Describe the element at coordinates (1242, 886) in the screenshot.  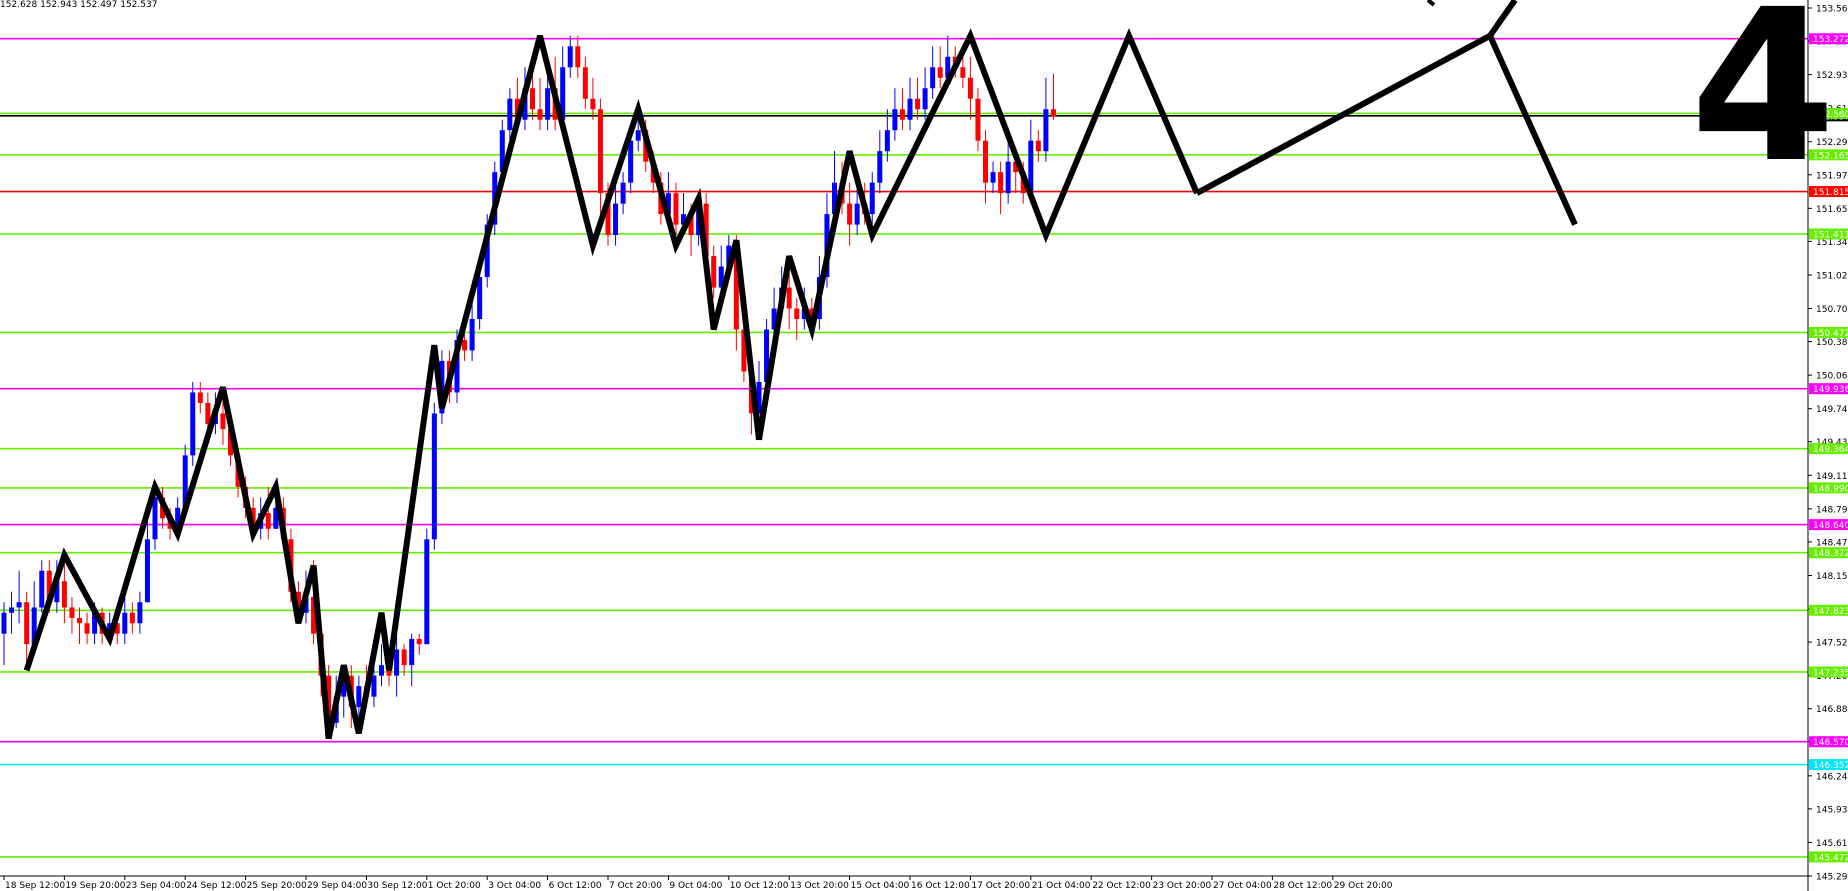
I see `time-tick-label: 27 Oct 04:00` at that location.